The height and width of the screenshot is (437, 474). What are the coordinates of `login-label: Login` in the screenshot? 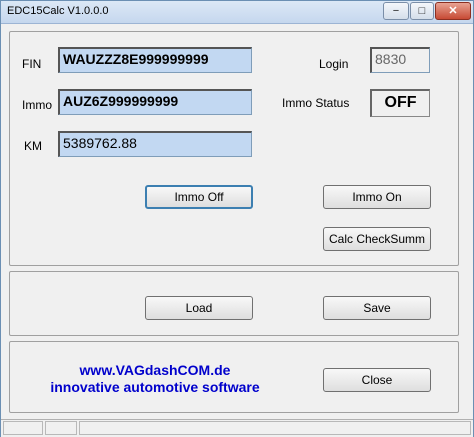 It's located at (334, 64).